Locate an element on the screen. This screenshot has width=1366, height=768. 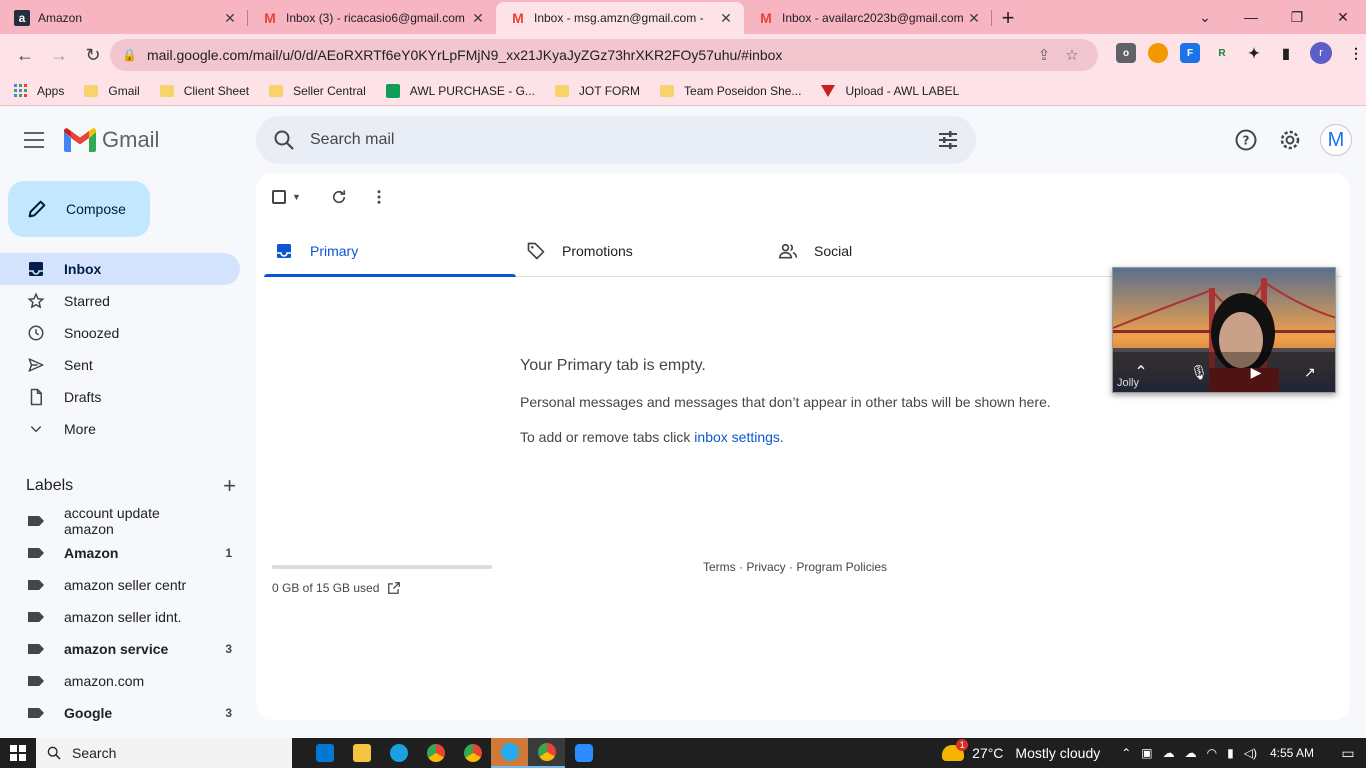
cloud-icon: ☁ is located at coordinates (1169, 753).